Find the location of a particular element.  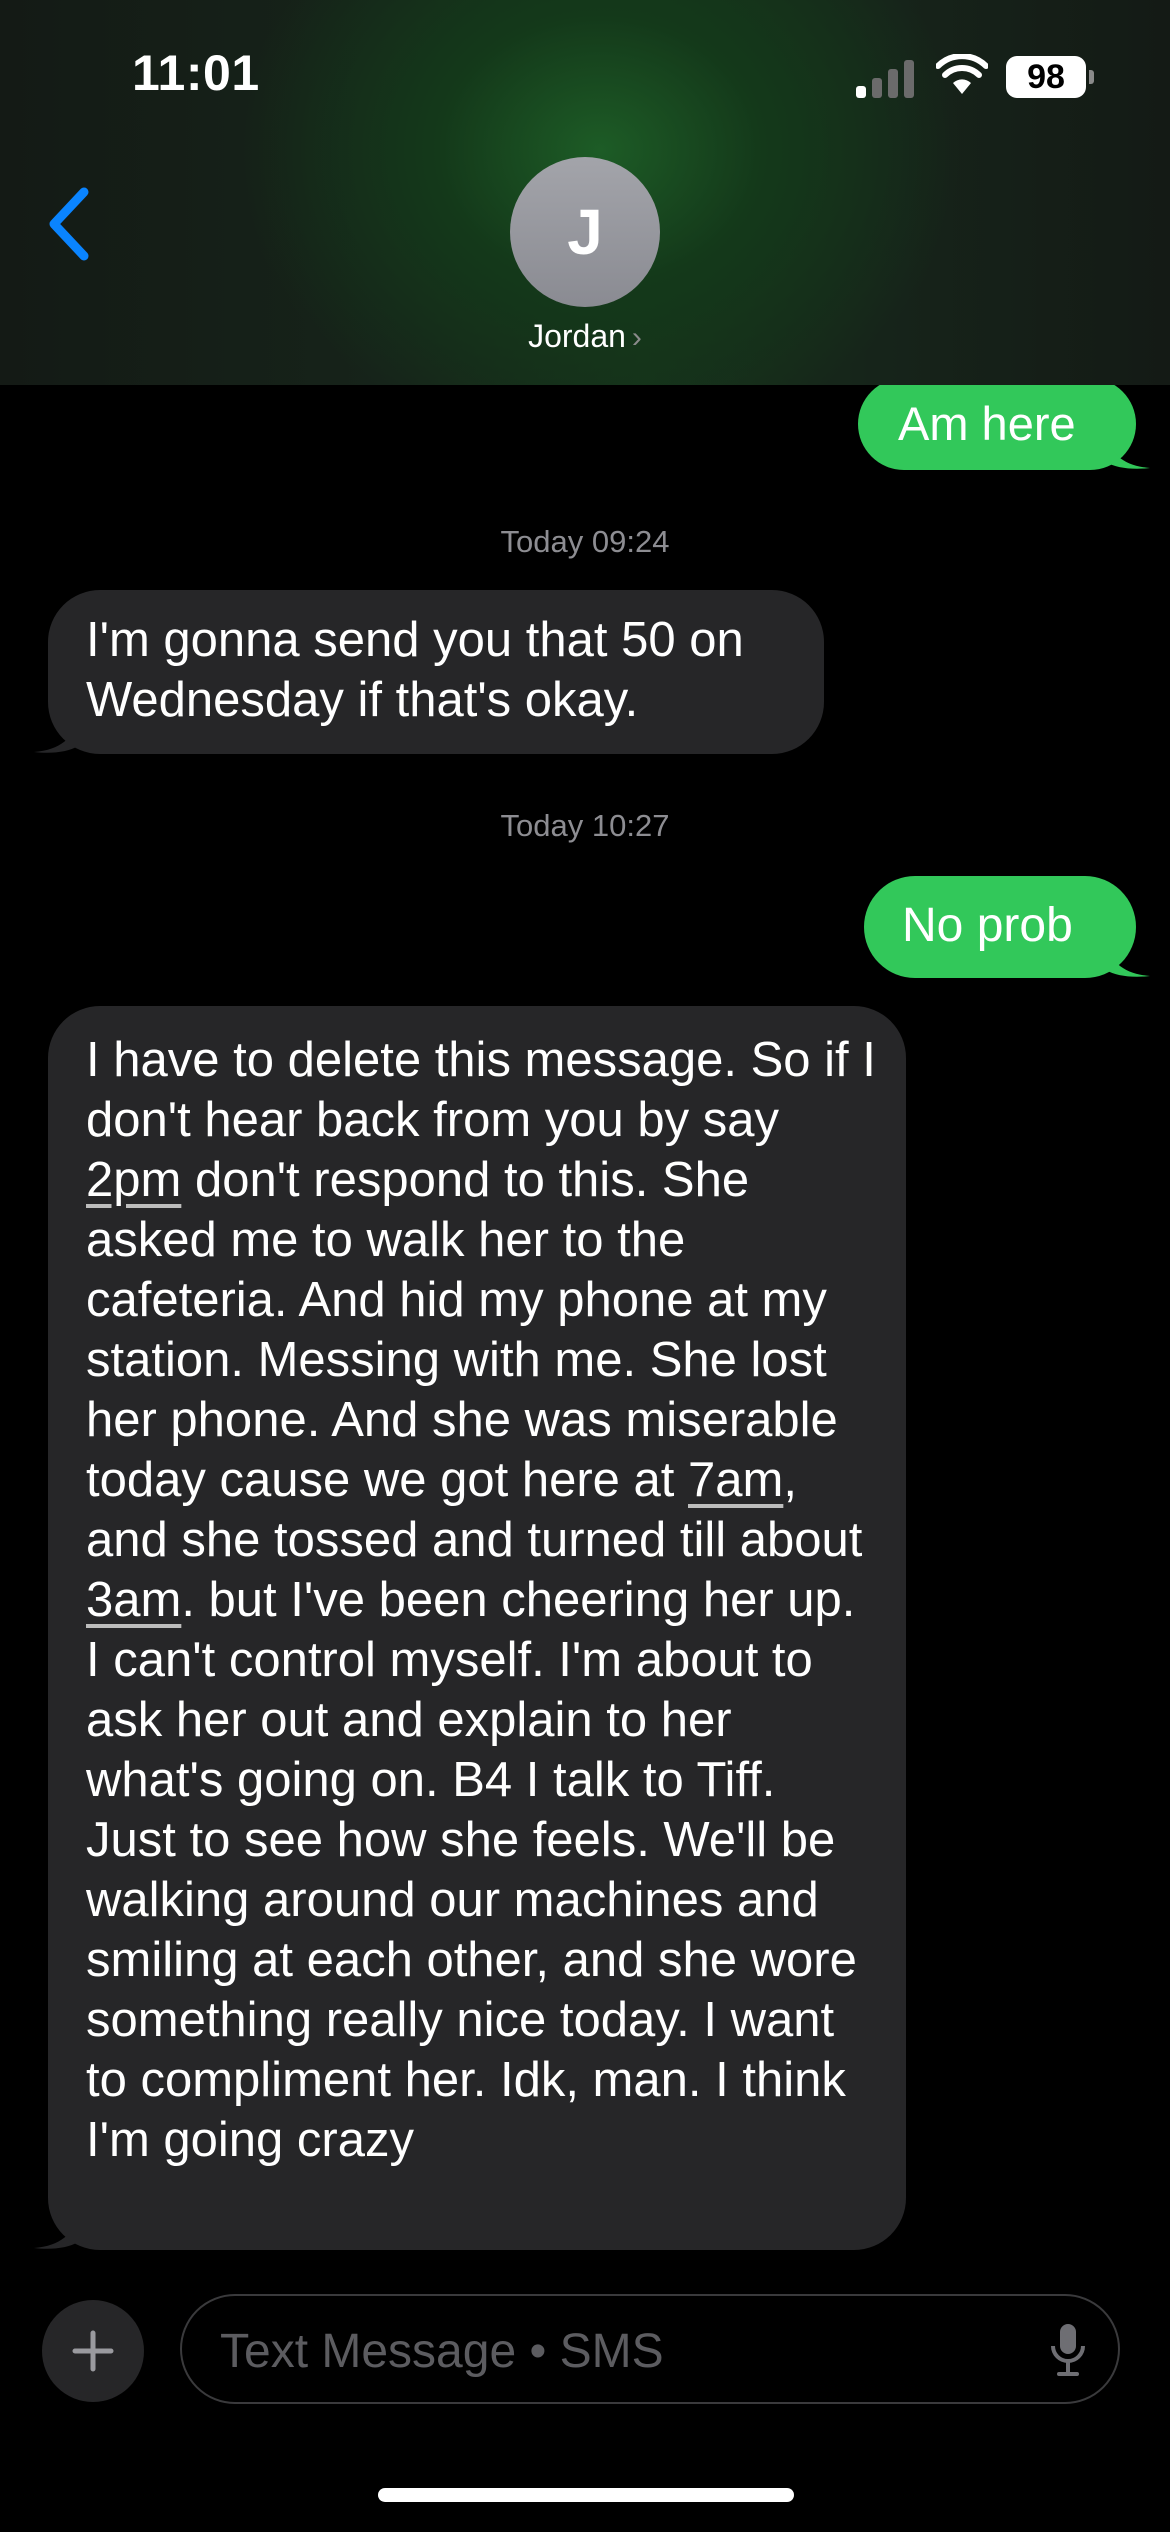

contact-name-link: Jordan › is located at coordinates (585, 336).